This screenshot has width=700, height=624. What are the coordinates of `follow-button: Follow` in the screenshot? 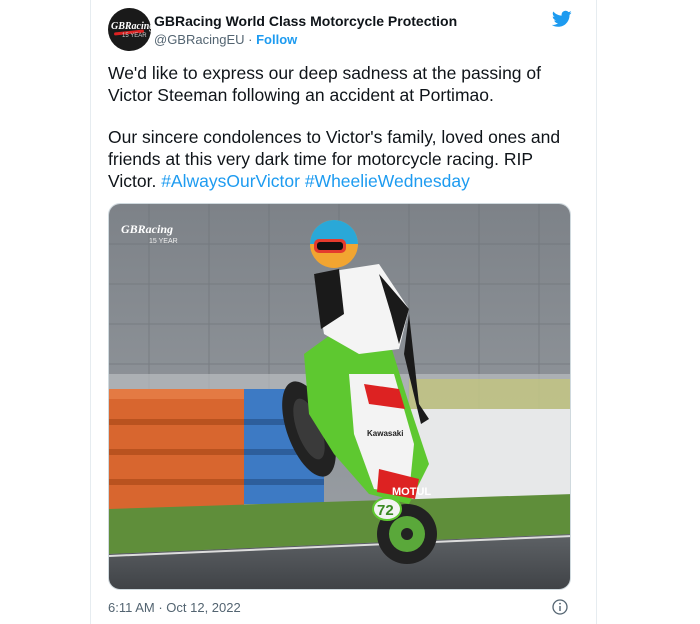 It's located at (276, 39).